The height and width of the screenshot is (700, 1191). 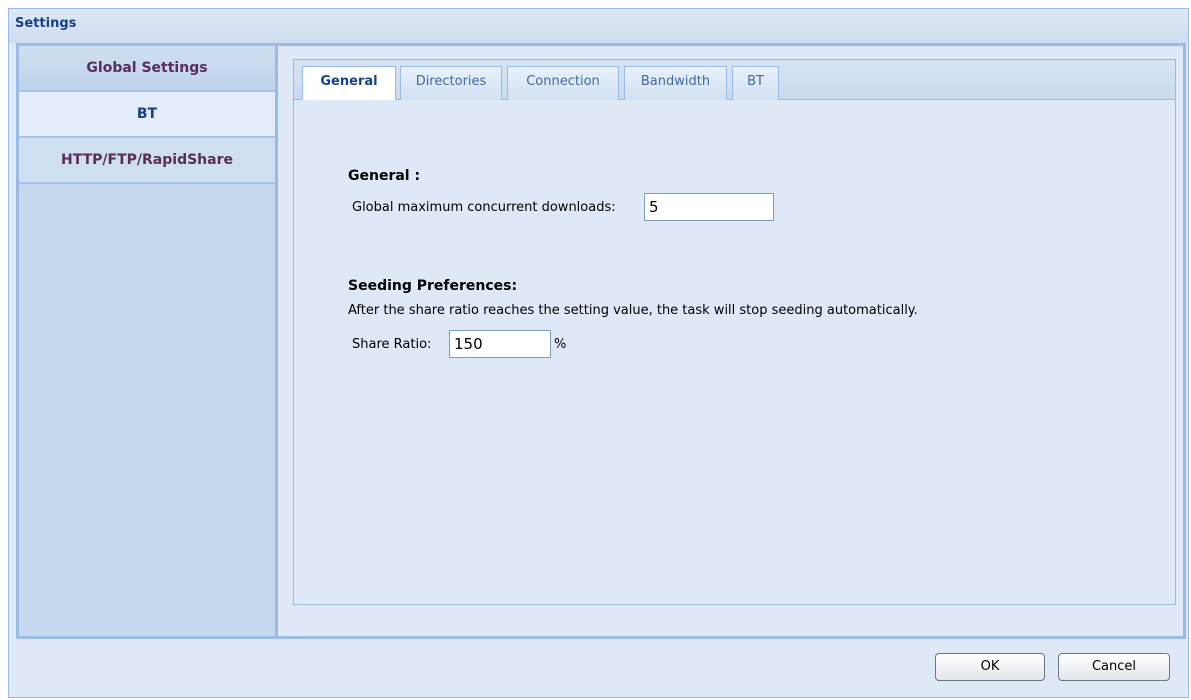 I want to click on general-heading: General :, so click(x=384, y=176).